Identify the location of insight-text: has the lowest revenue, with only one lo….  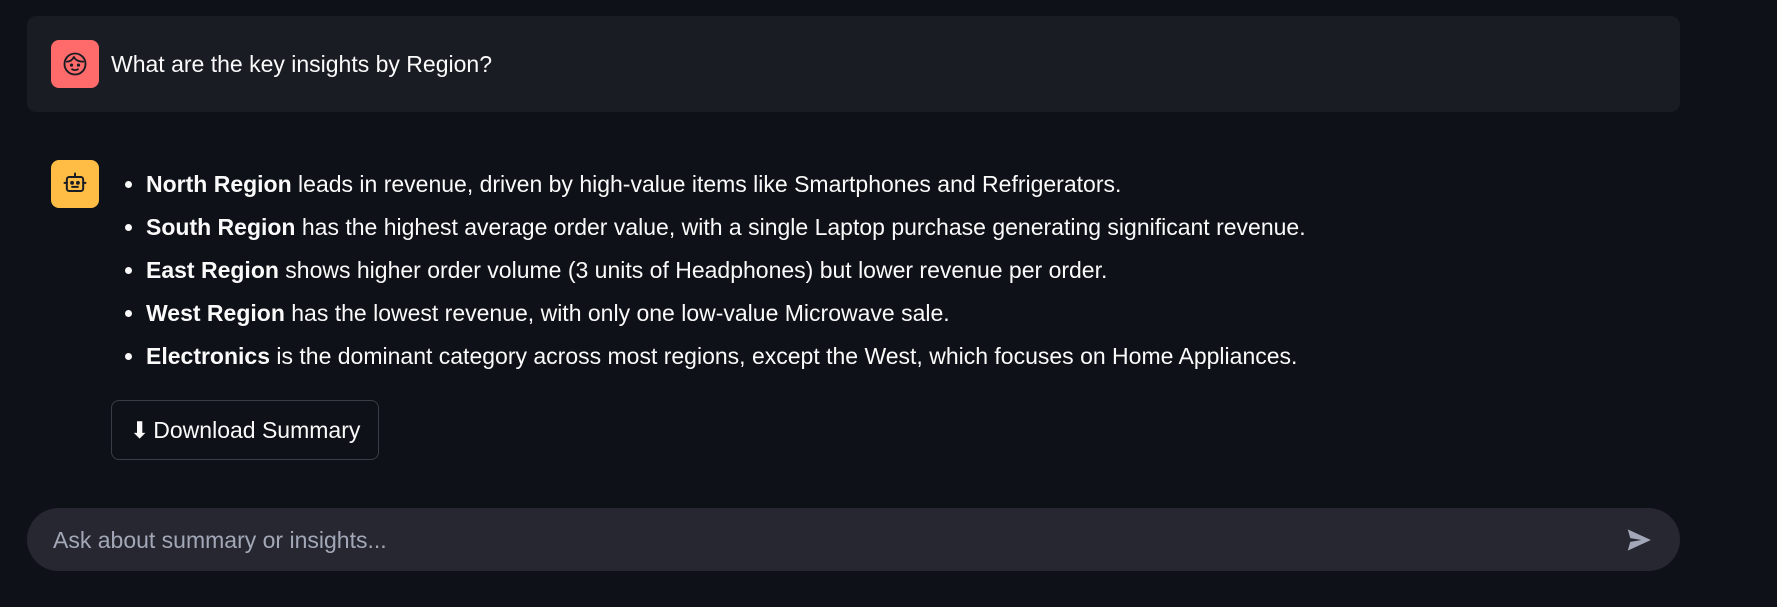
(617, 313).